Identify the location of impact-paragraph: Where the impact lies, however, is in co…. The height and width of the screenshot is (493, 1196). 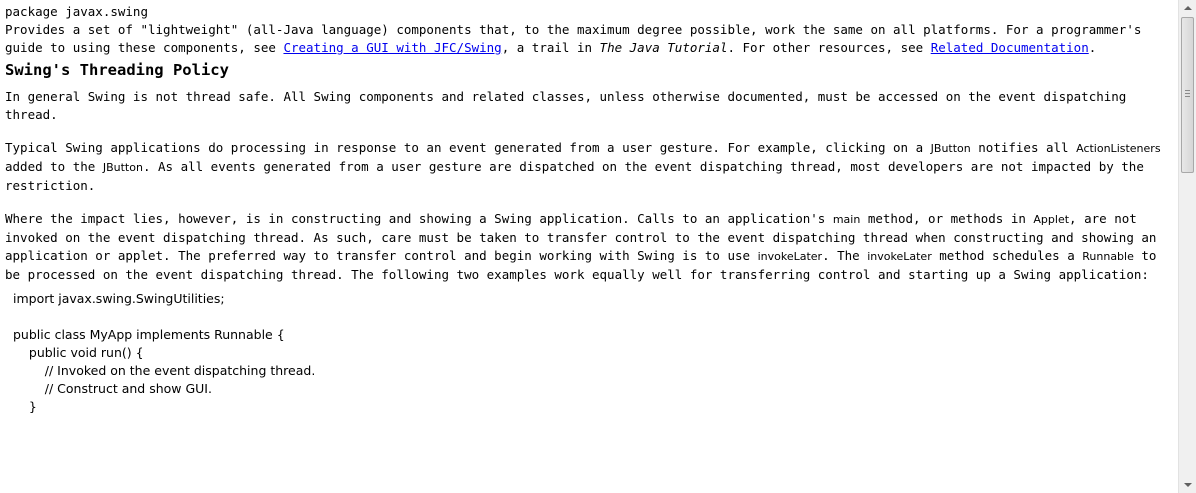
(588, 247).